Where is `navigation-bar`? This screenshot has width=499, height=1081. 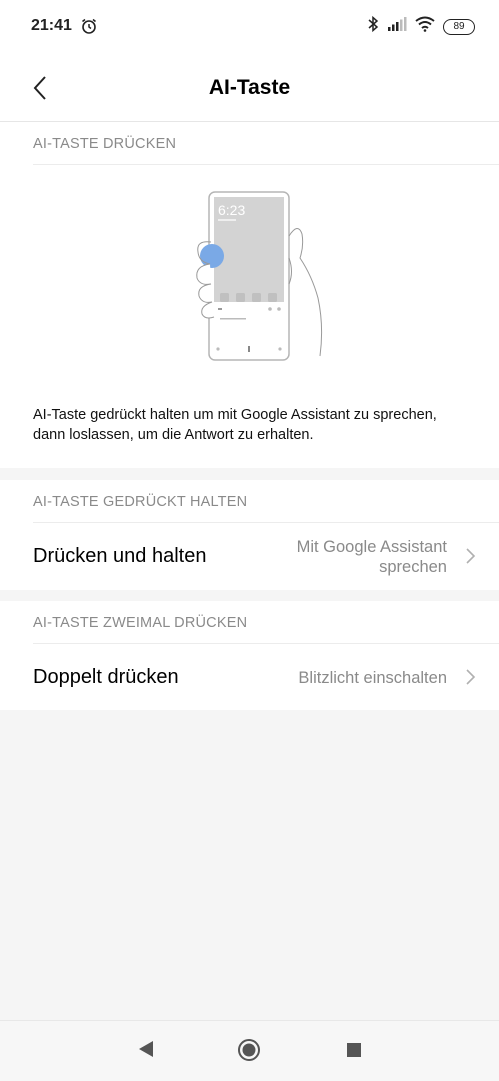 navigation-bar is located at coordinates (249, 1050).